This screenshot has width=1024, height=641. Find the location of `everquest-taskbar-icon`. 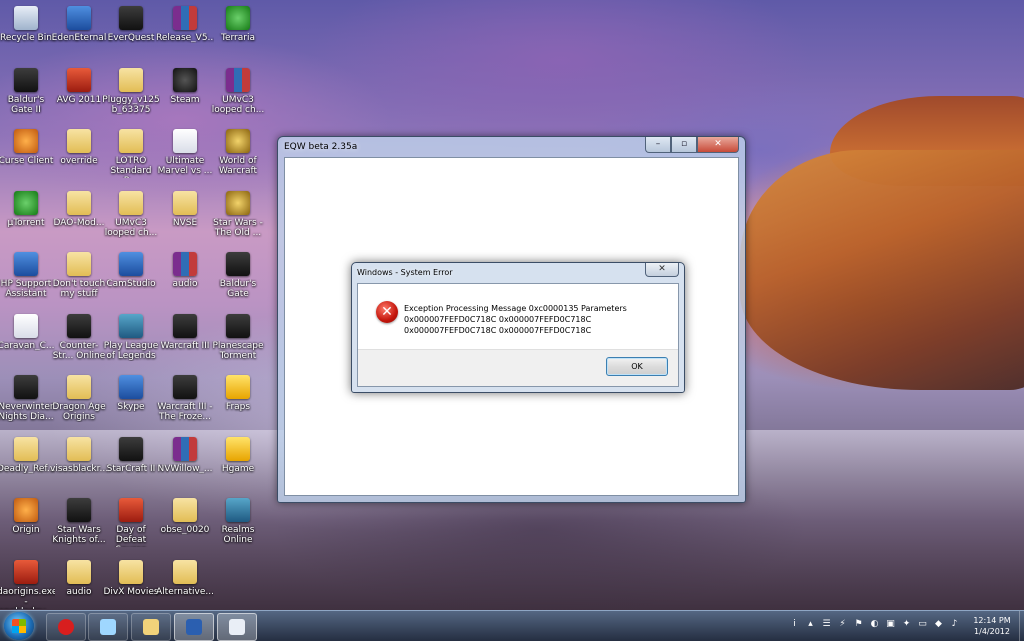

everquest-taskbar-icon is located at coordinates (194, 627).